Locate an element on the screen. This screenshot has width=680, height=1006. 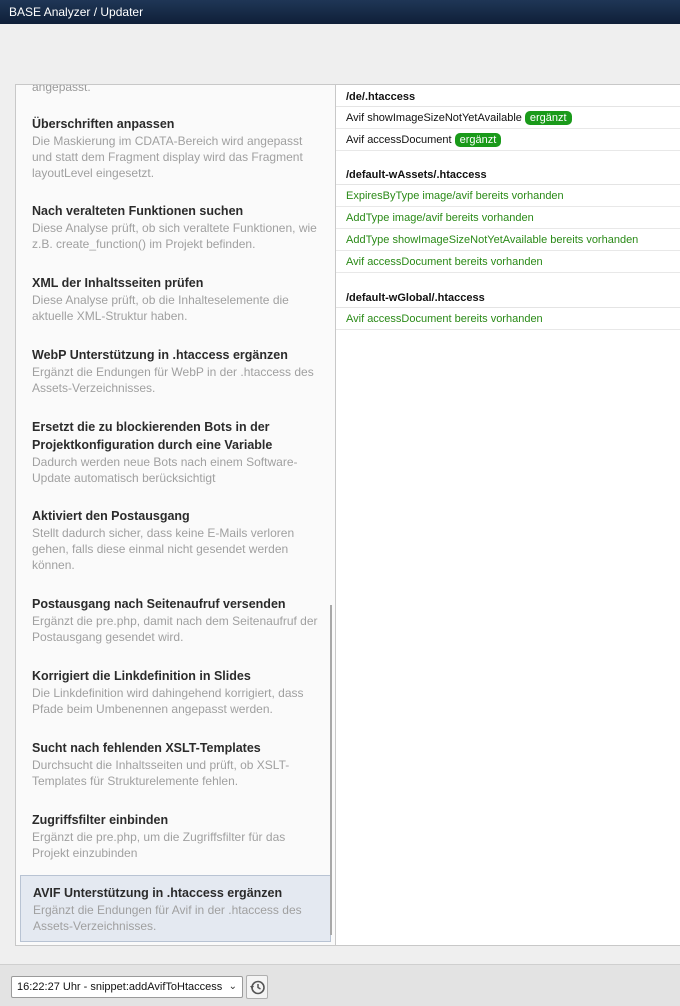
result-row: Avif accessDocument ergänzt is located at coordinates (508, 140).